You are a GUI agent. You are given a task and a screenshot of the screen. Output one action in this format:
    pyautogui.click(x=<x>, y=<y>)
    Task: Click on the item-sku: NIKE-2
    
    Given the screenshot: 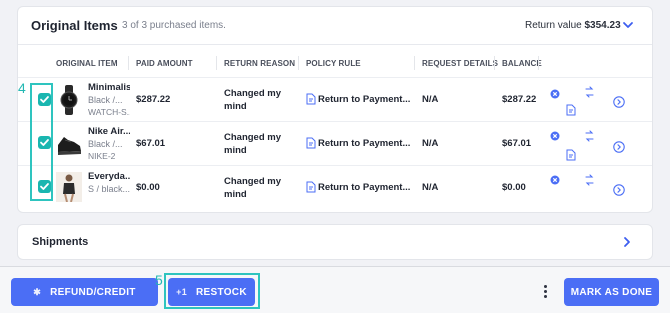 What is the action you would take?
    pyautogui.click(x=102, y=156)
    